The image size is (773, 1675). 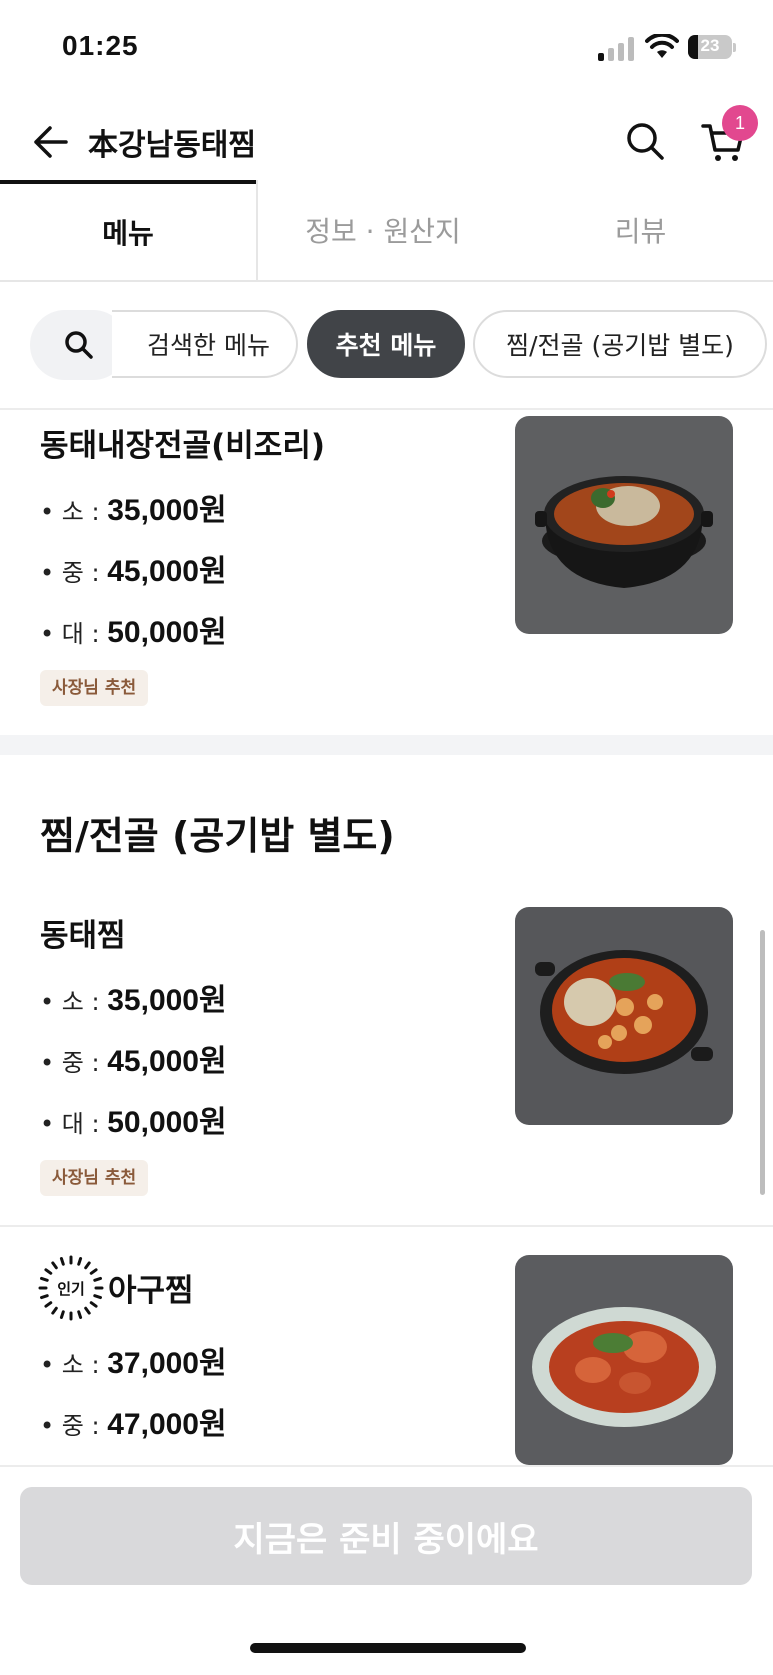 What do you see at coordinates (662, 46) in the screenshot?
I see `wifi-icon` at bounding box center [662, 46].